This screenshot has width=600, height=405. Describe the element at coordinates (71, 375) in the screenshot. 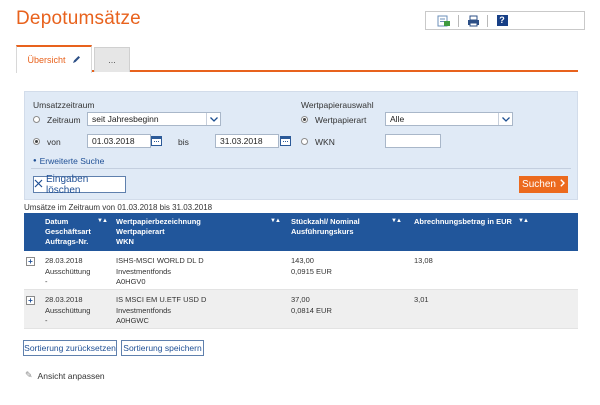

I see `adjust-view-label: Ansicht anpassen` at that location.